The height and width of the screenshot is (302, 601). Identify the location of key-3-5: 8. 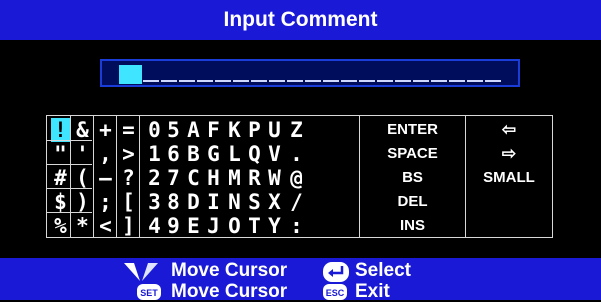
(173, 202).